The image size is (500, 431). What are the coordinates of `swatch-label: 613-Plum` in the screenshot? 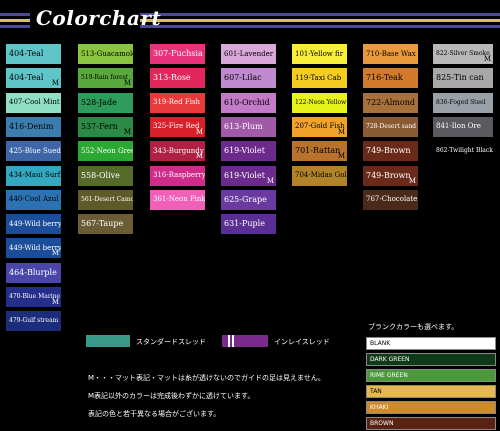 It's located at (243, 126).